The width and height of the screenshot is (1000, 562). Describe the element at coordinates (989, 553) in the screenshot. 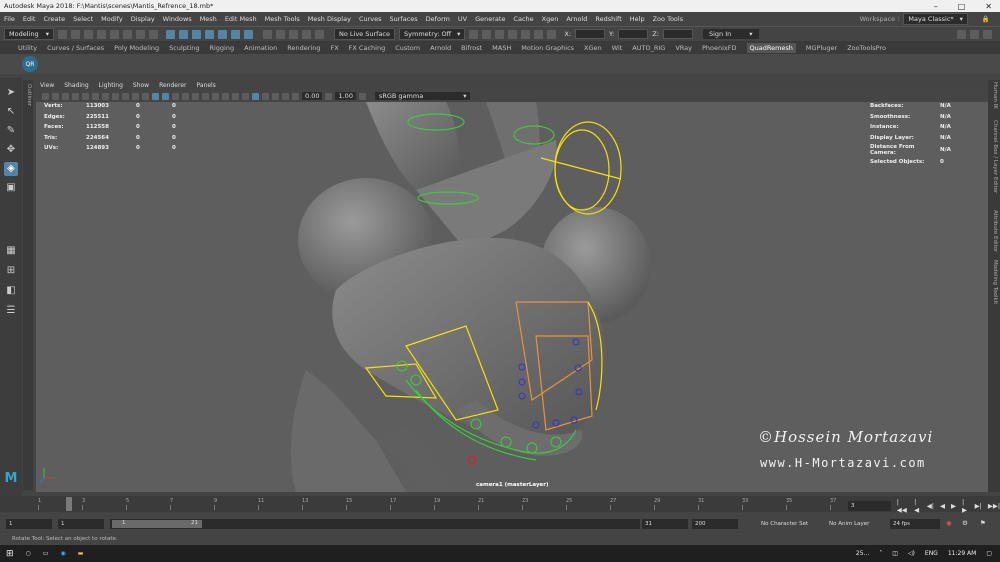

I see `notification-icon: ▢` at that location.